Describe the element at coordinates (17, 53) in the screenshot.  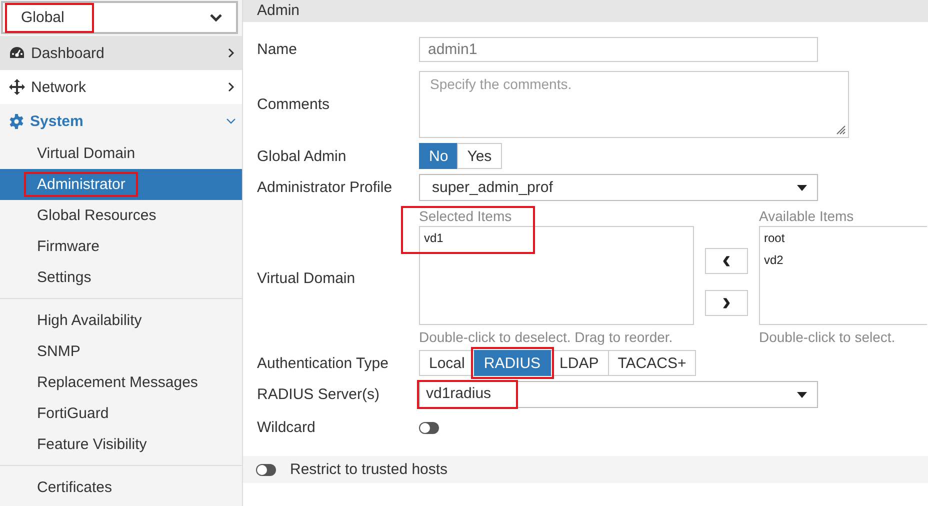
I see `dashboard-icon` at that location.